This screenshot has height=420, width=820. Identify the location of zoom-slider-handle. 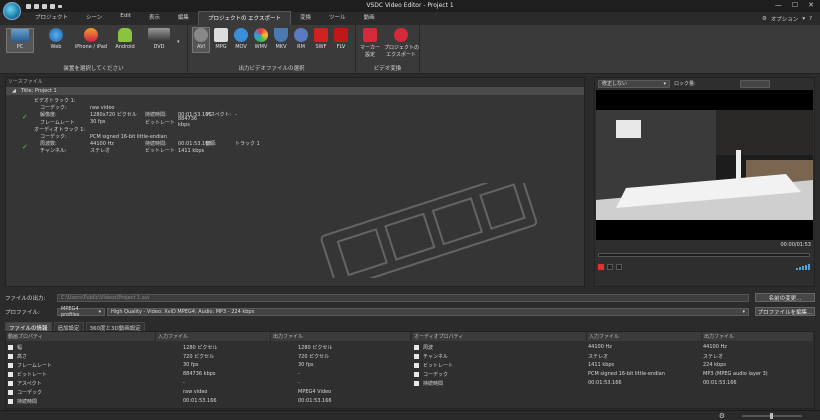
(771, 416).